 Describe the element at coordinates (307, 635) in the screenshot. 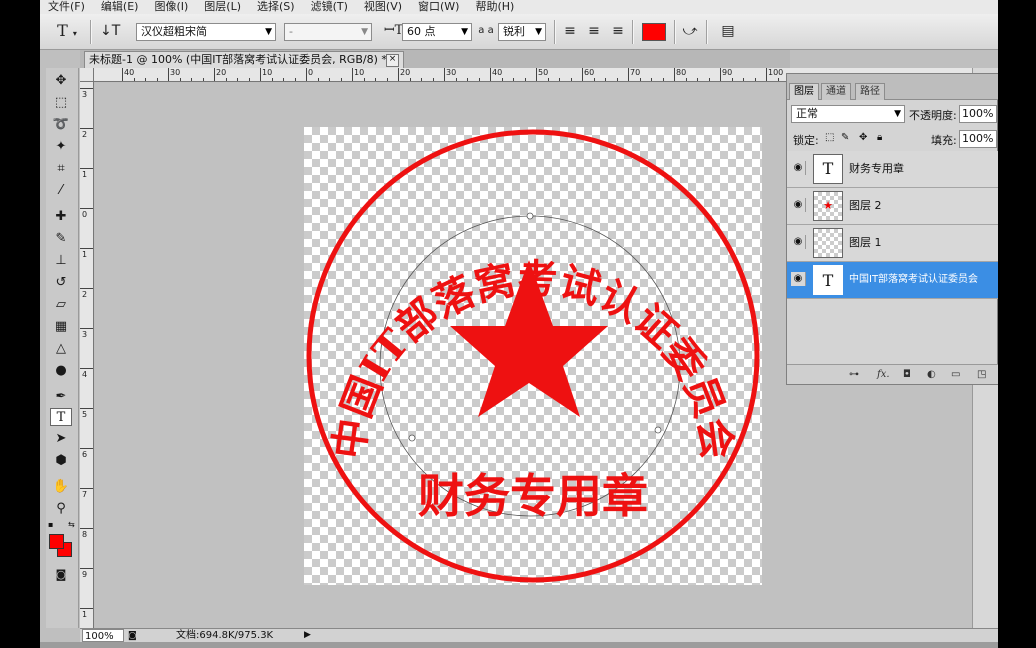

I see `status-menu-arrow-icon: ▶` at that location.